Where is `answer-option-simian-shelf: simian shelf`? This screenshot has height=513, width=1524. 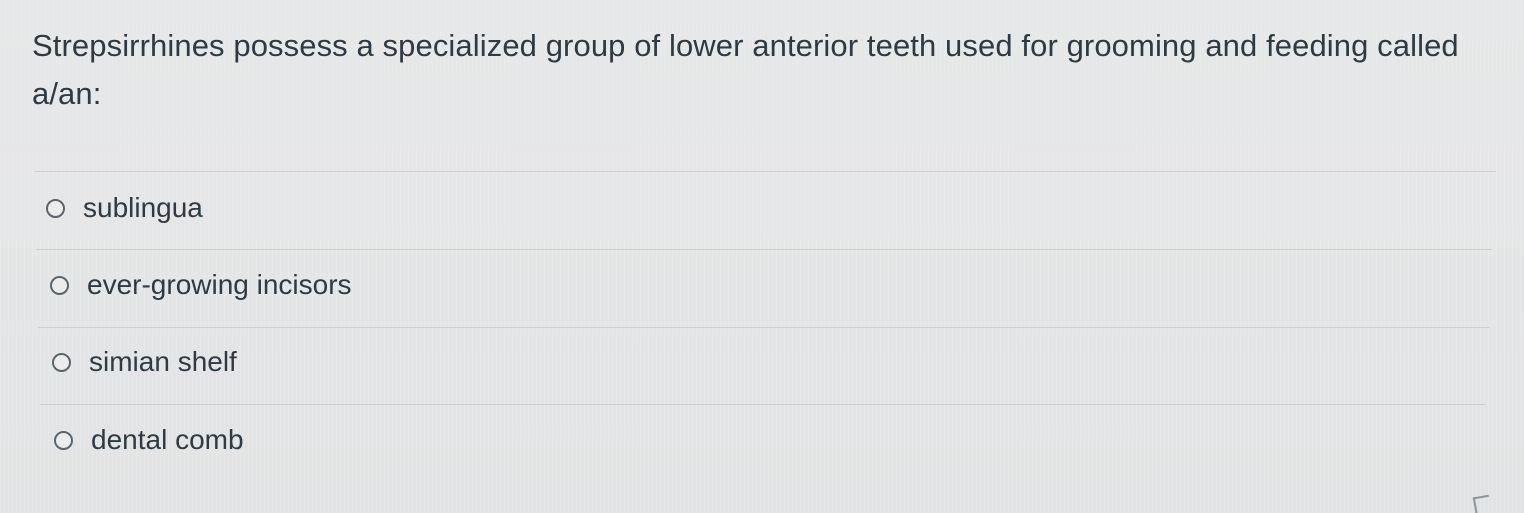
answer-option-simian-shelf: simian shelf is located at coordinates (144, 362).